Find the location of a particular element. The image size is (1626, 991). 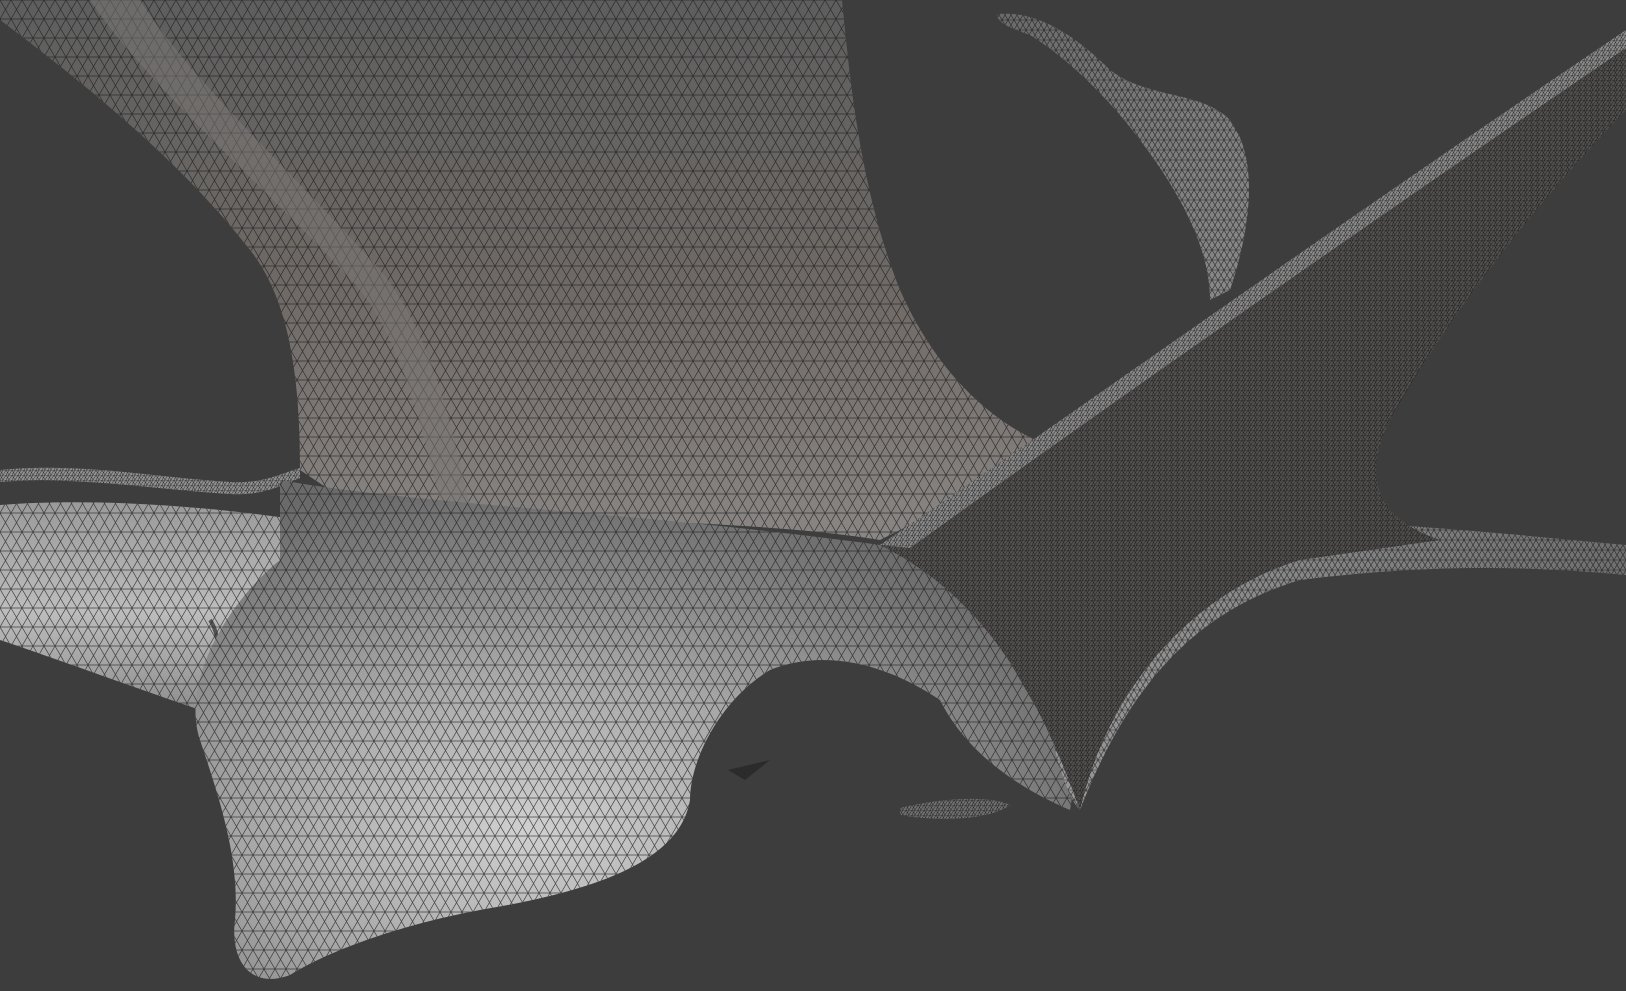

mesh-hook is located at coordinates (1123, 157).